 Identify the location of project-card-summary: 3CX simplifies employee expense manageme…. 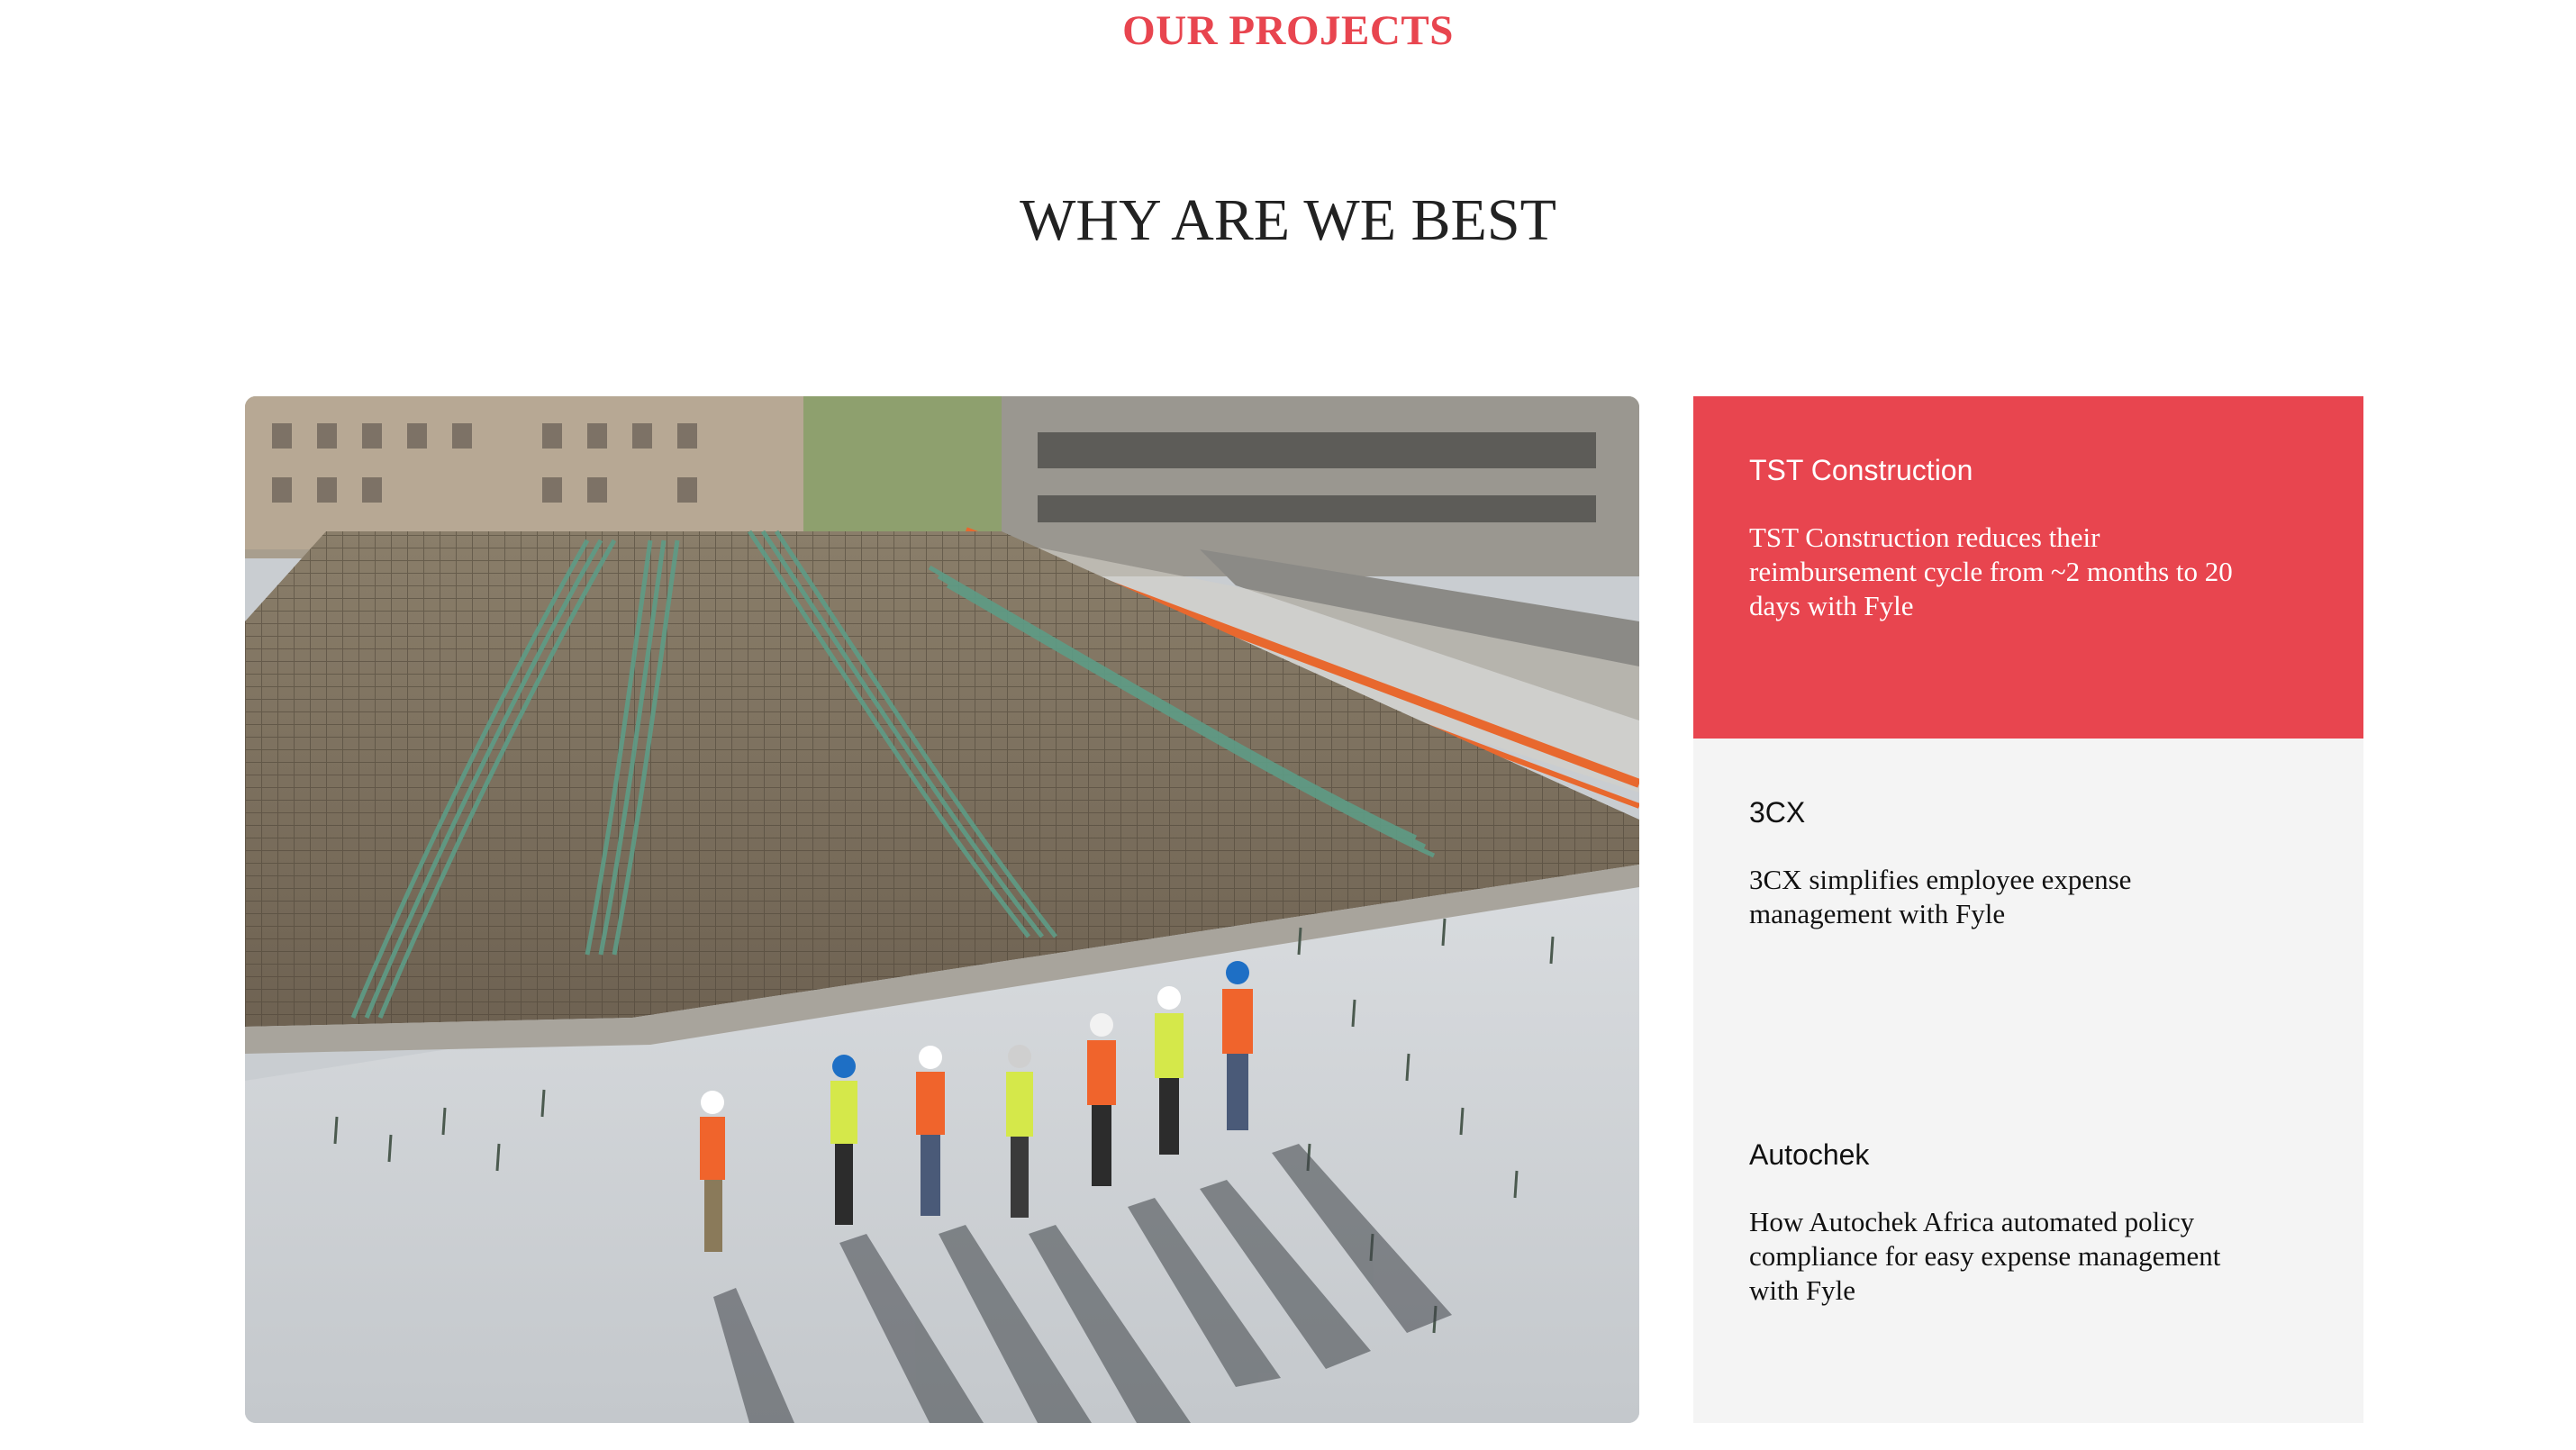
(1940, 896).